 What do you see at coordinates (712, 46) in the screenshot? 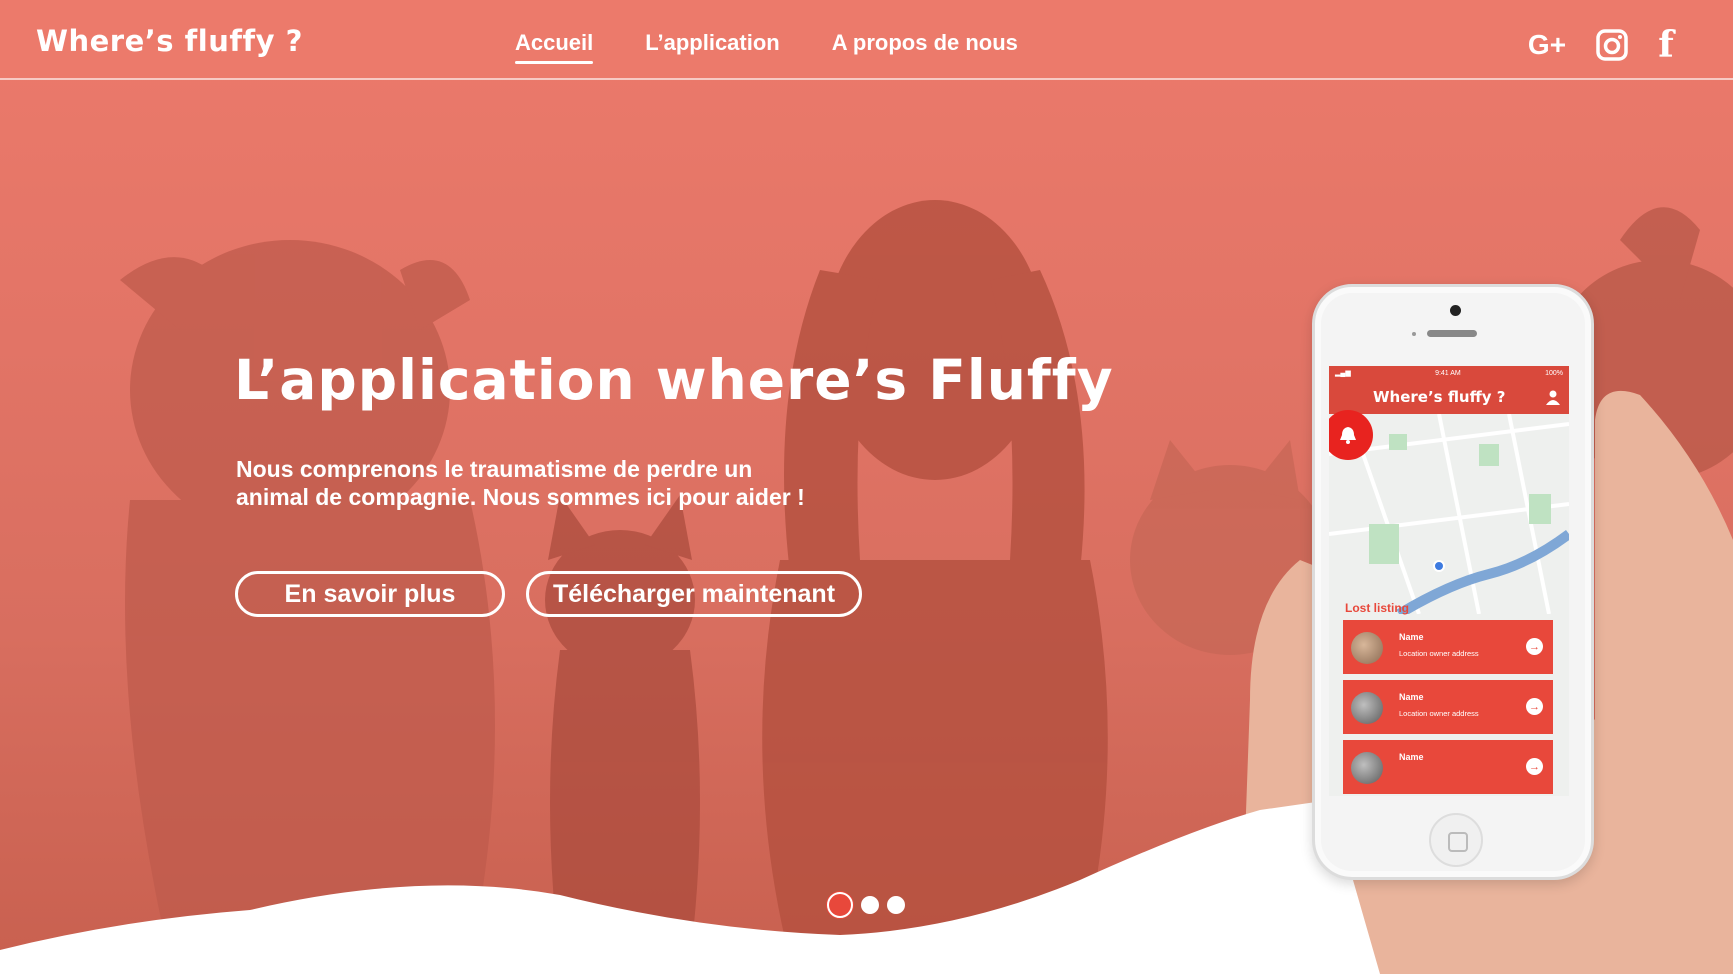
I see `nav-link-application: L’application` at bounding box center [712, 46].